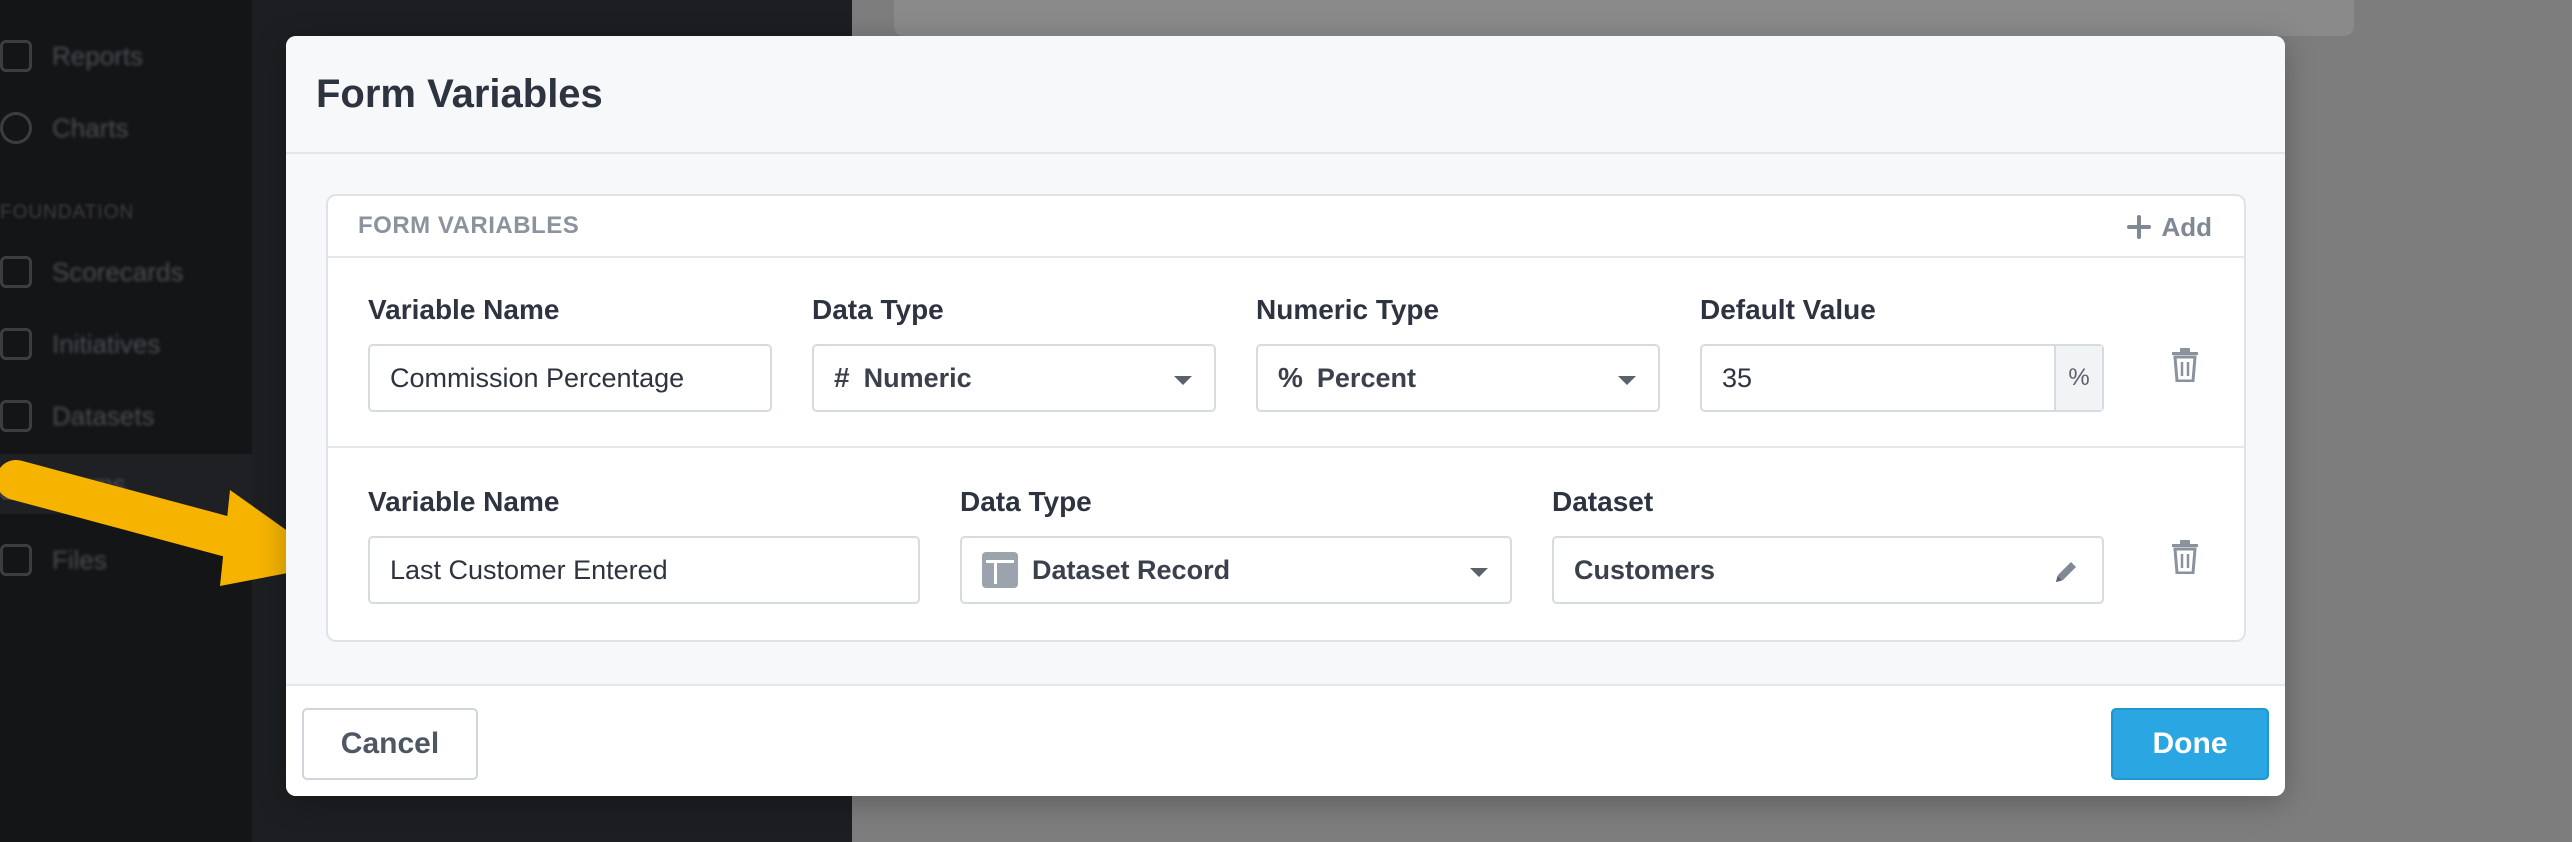 The image size is (2572, 842). I want to click on hash-icon: #, so click(842, 377).